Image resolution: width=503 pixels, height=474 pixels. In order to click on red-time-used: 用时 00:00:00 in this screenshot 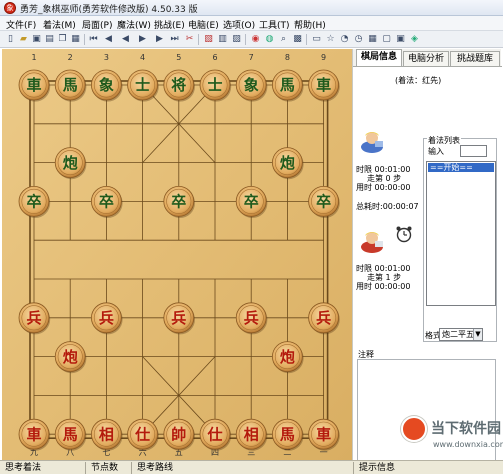, I will do `click(383, 286)`.